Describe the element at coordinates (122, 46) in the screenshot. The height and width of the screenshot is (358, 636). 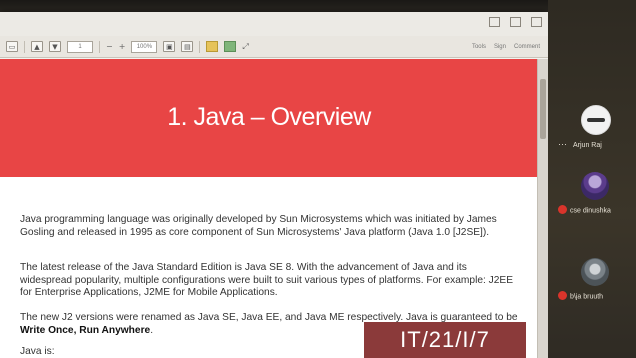
I see `zoom-in-icon: +` at that location.